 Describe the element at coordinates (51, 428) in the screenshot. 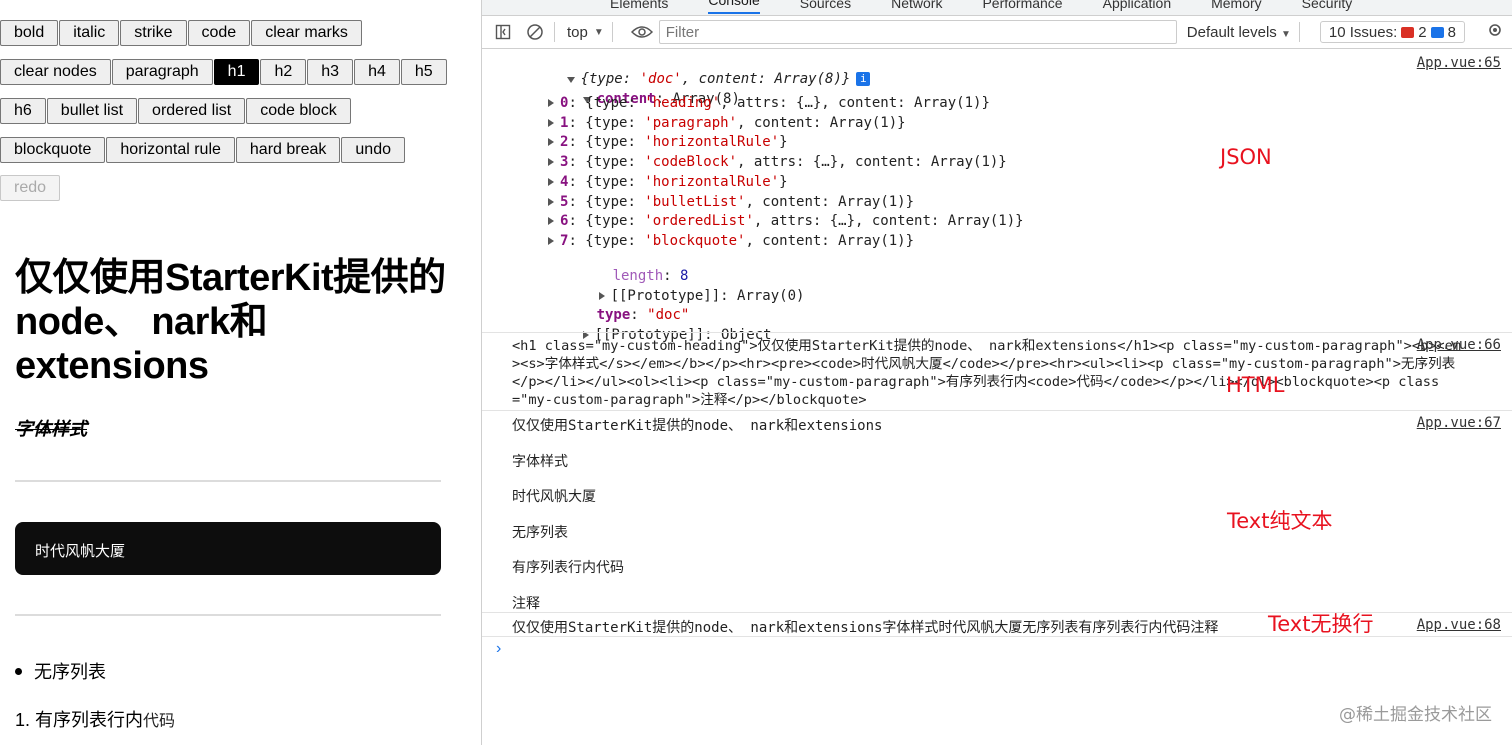

I see `editor-styled-text: 字体样式` at that location.